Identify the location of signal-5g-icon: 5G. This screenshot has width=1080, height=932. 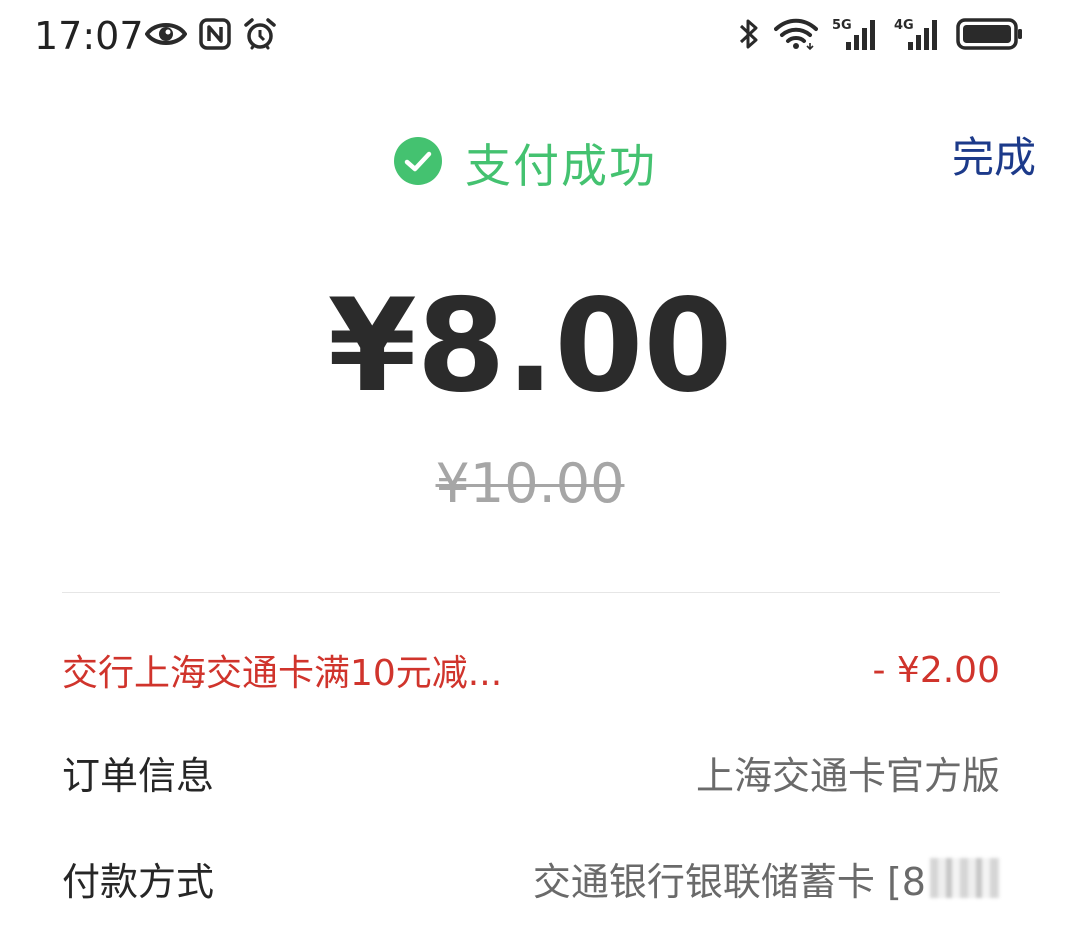
(856, 36).